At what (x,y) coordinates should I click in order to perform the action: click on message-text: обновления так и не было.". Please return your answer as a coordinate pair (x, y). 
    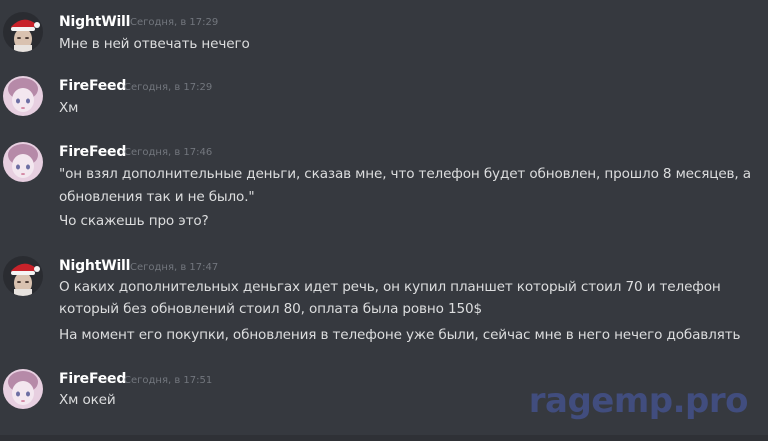
    Looking at the image, I should click on (157, 197).